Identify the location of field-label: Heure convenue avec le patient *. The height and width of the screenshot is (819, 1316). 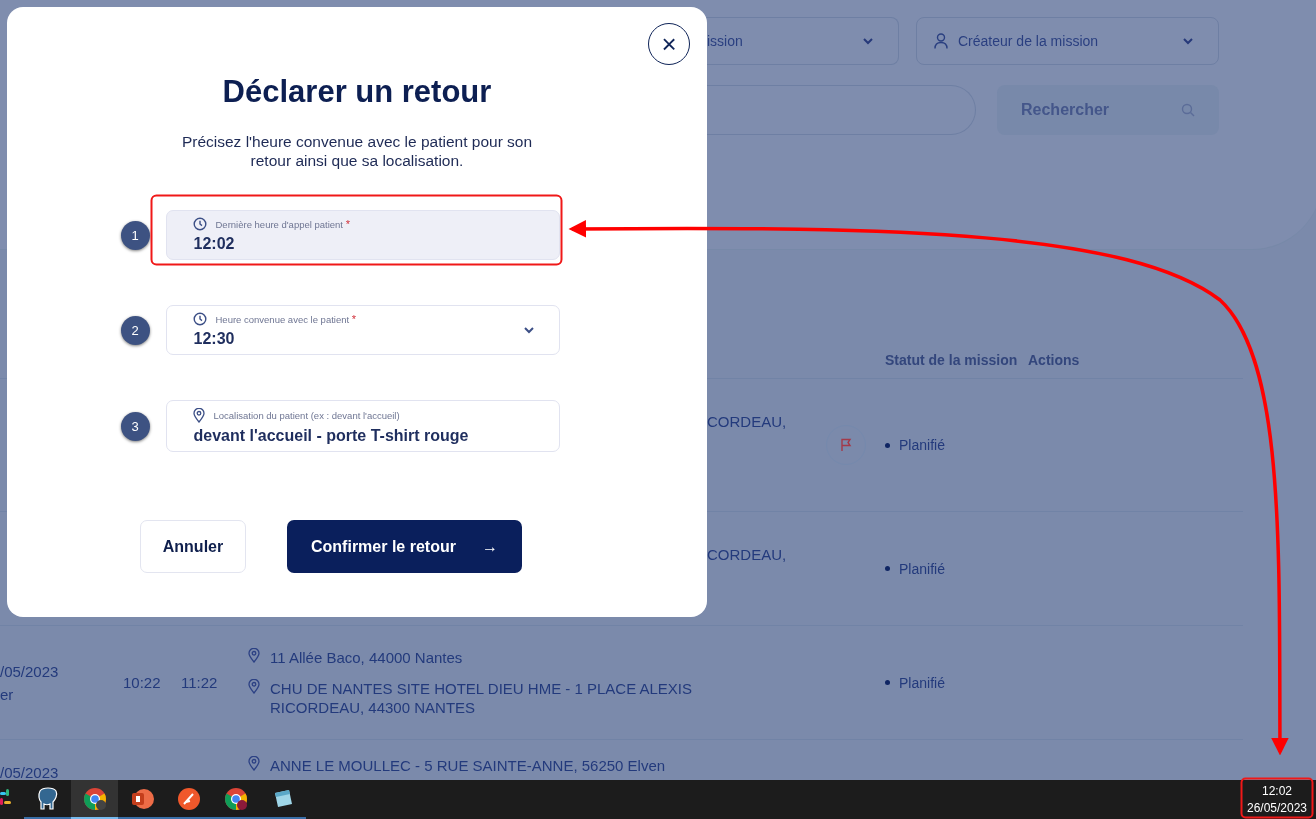
(286, 319).